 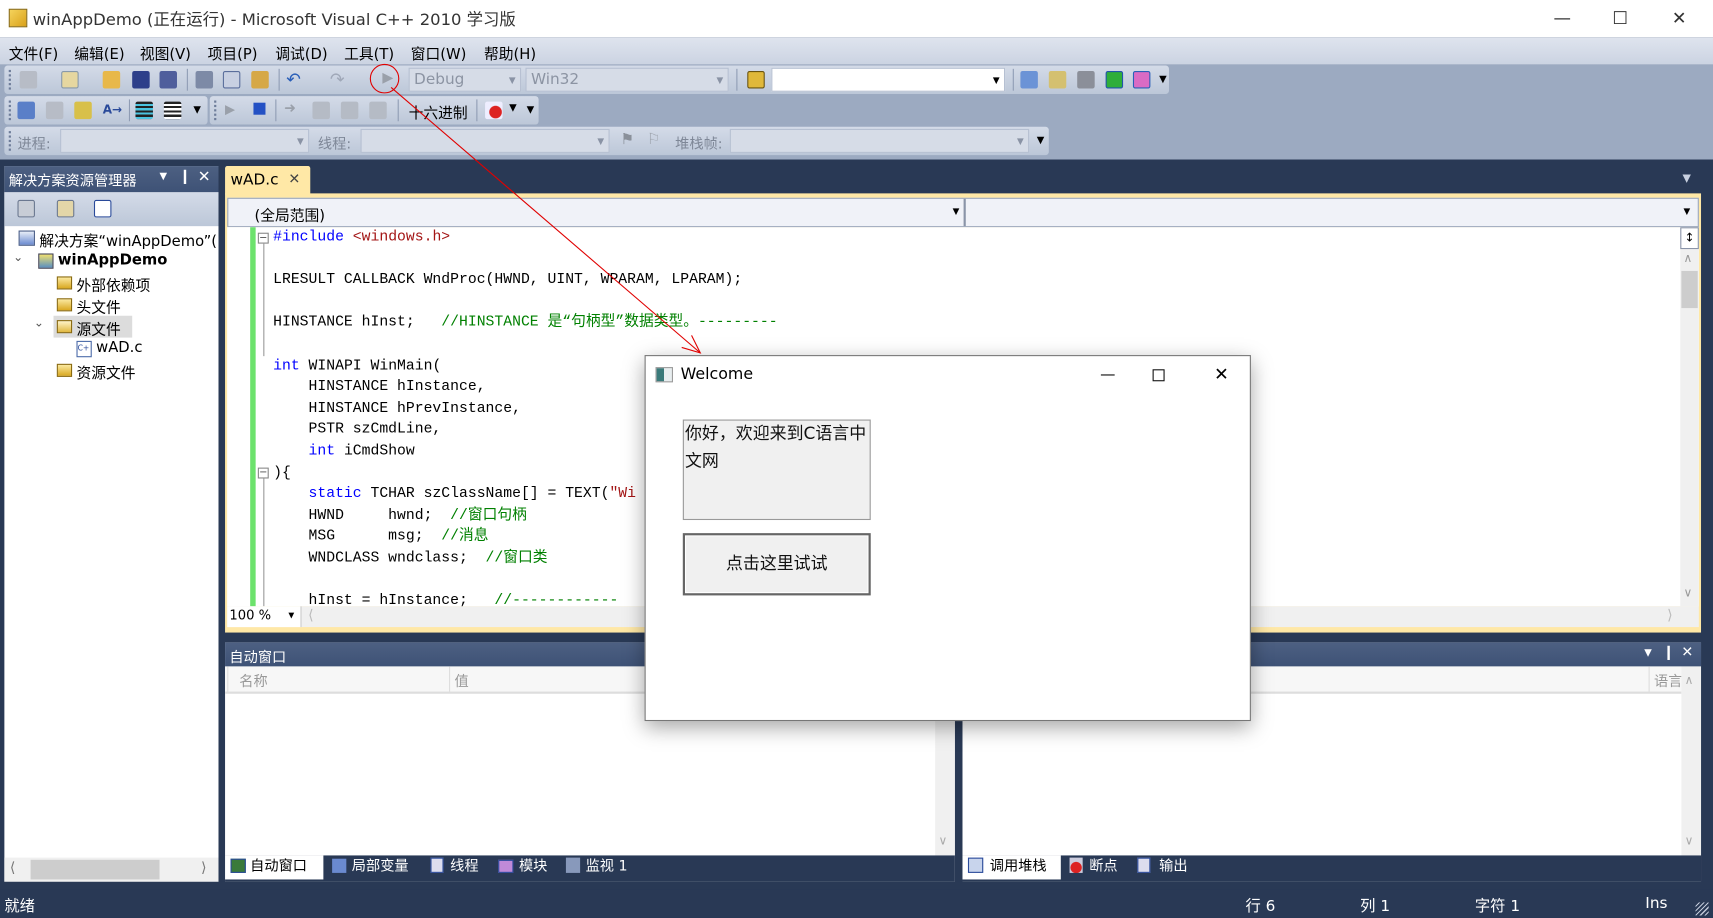 I want to click on undo-icon: ↶, so click(x=293, y=79).